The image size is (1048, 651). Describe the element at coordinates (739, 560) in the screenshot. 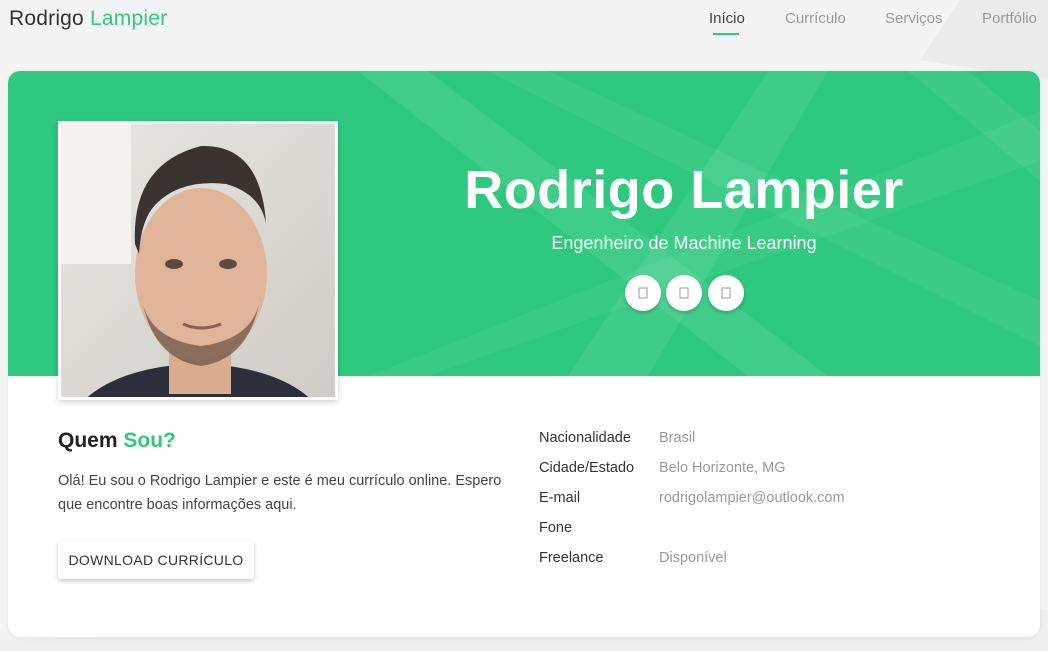

I see `info-row: Freelance Disponível` at that location.